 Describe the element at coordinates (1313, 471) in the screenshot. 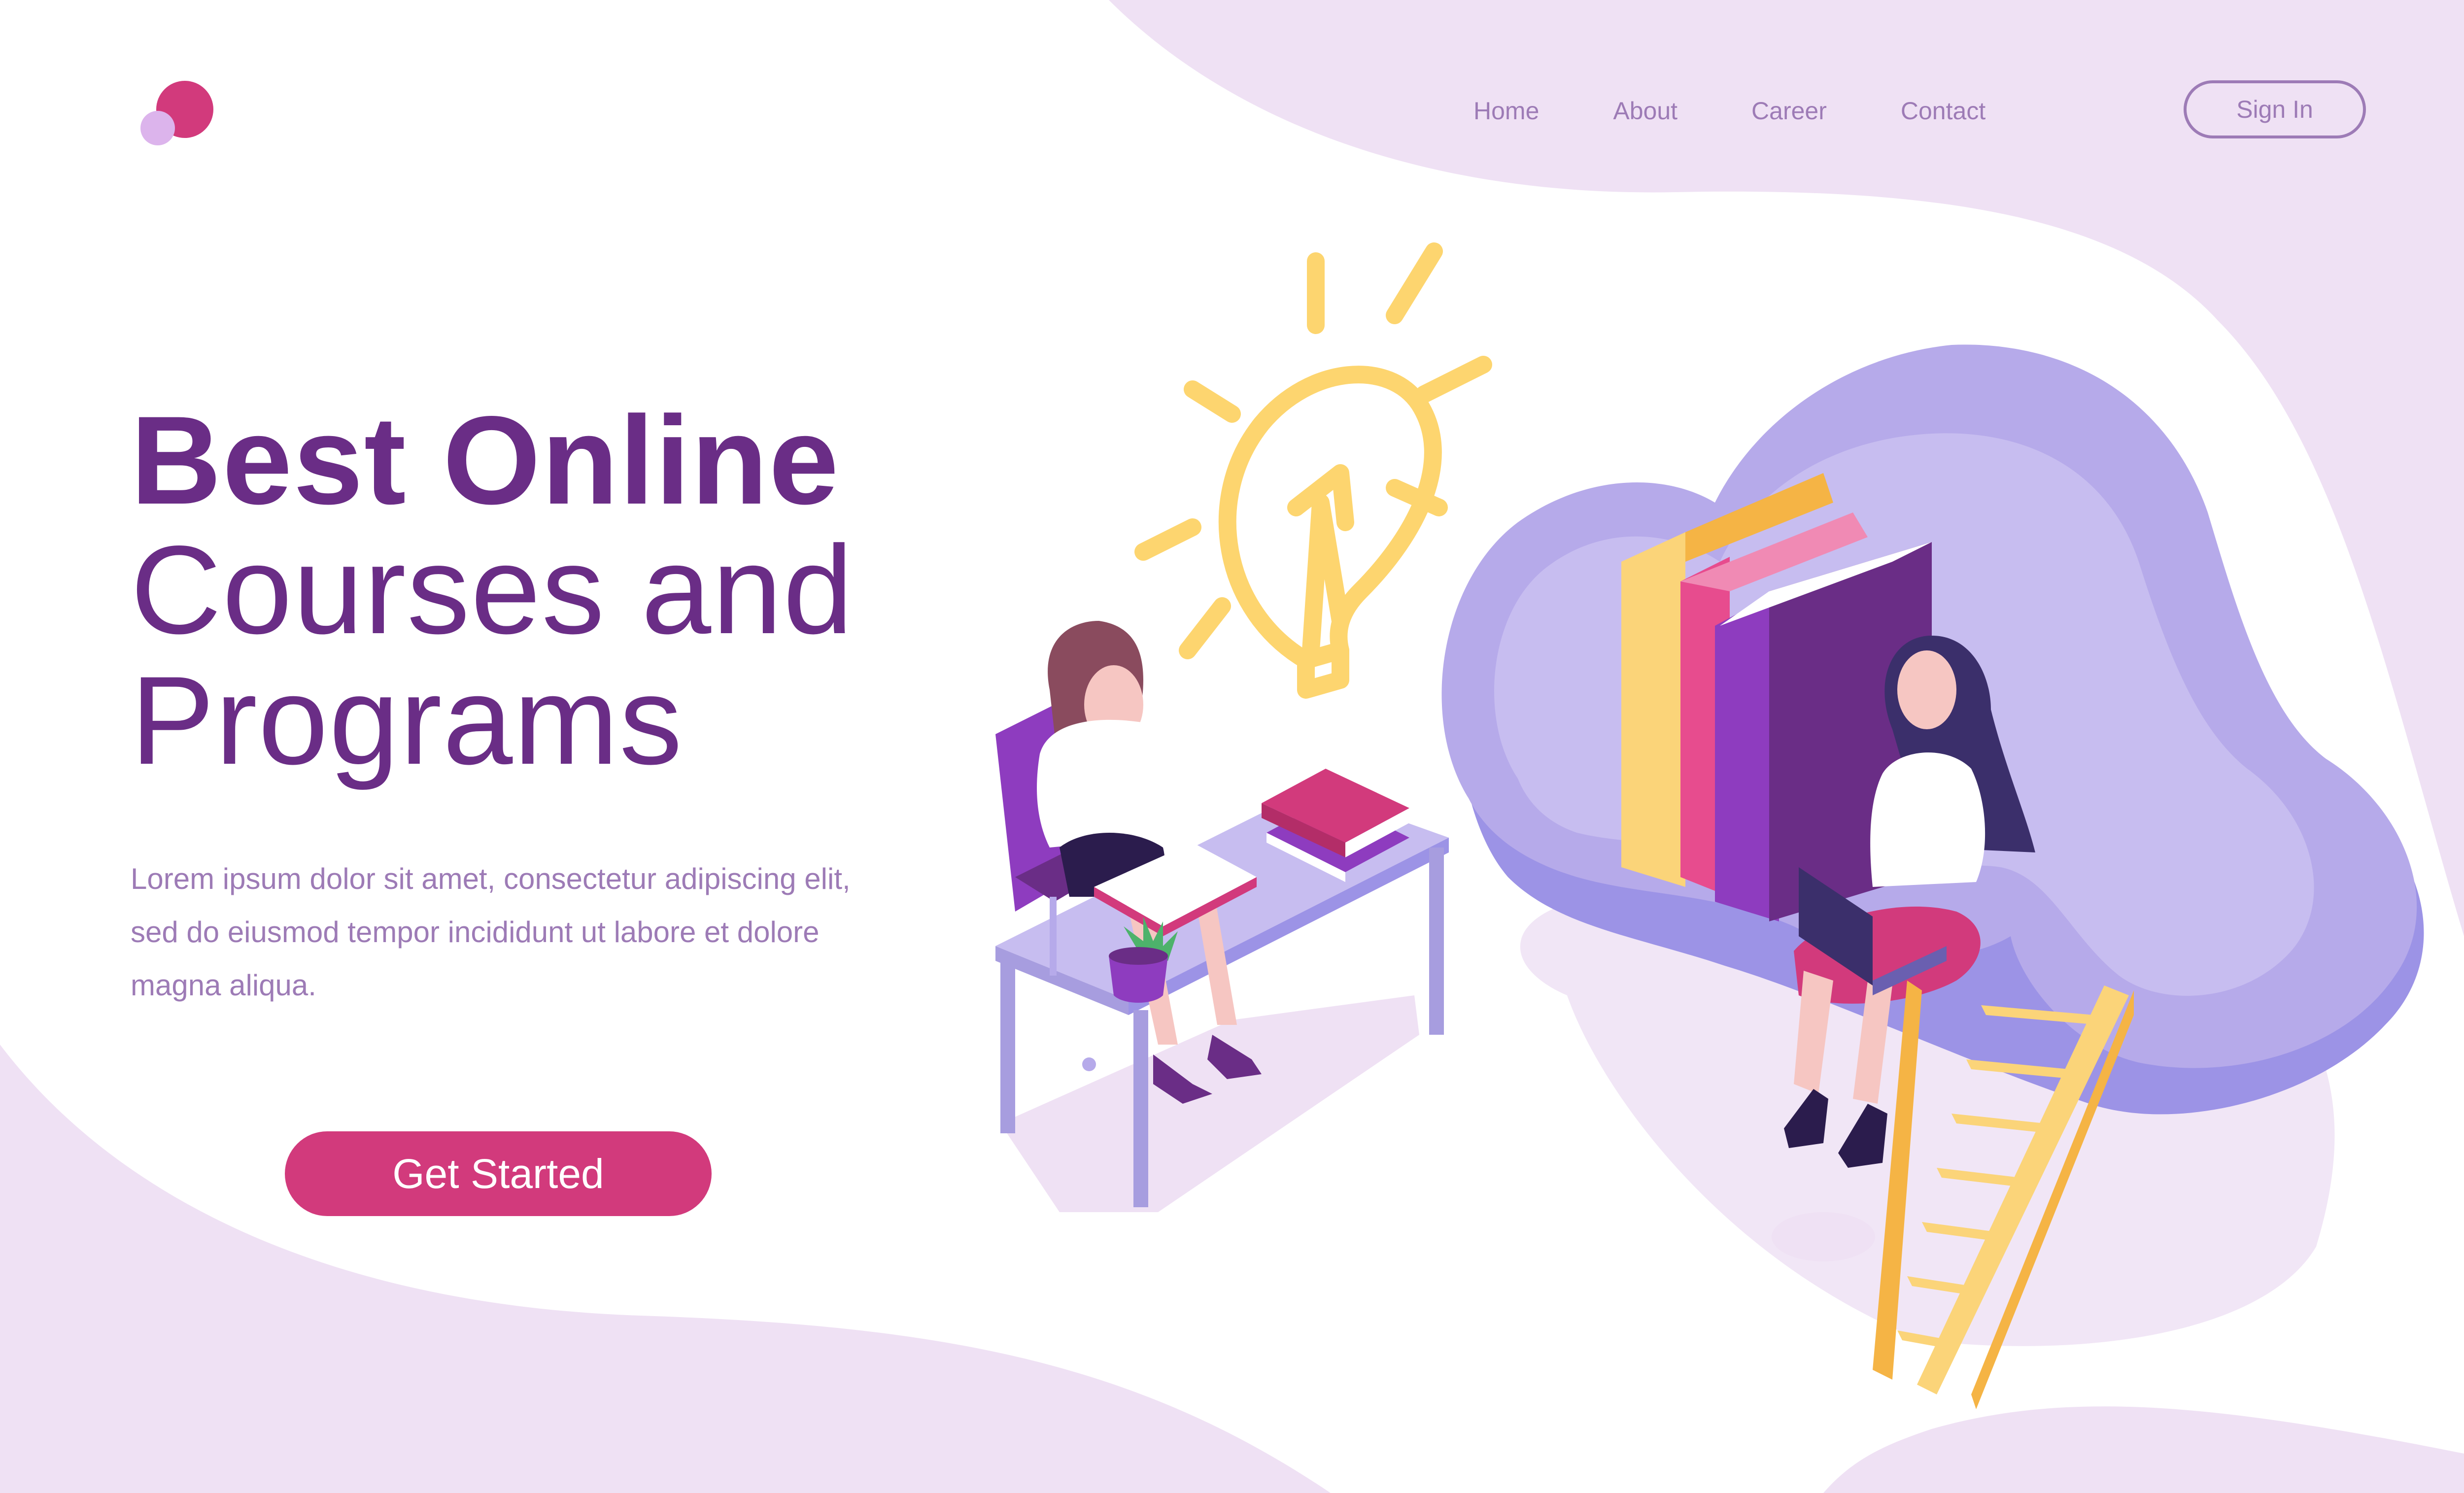

I see `light-bulb-icon` at that location.